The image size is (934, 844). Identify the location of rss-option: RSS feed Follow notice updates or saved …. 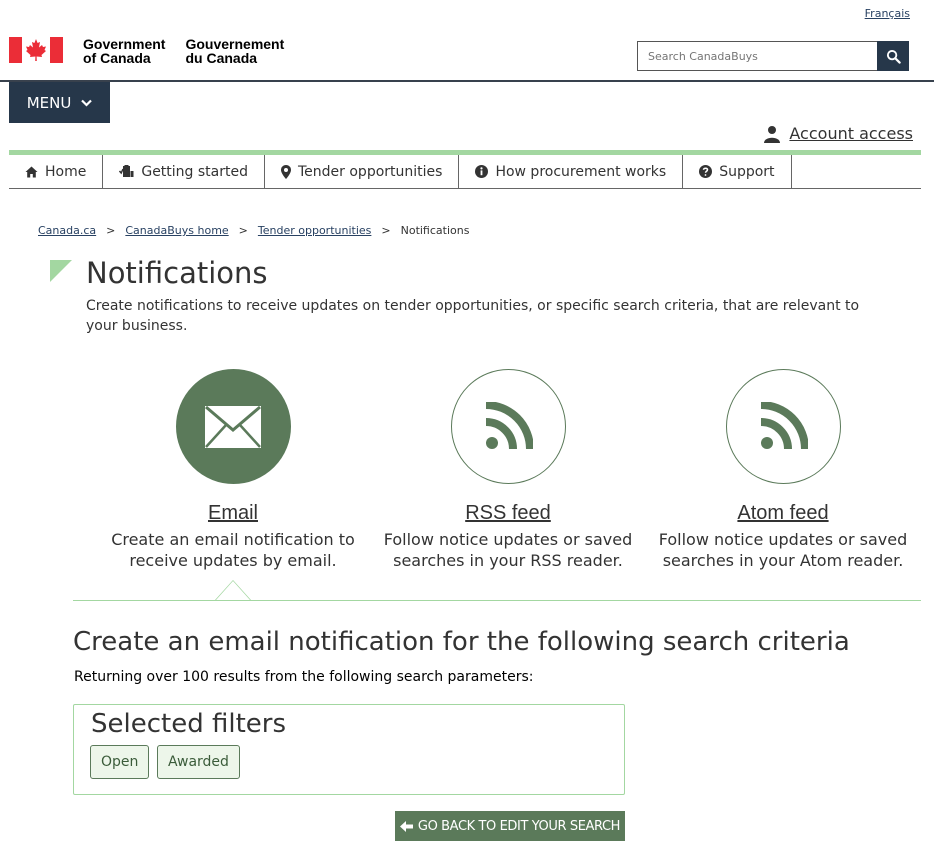
(508, 470).